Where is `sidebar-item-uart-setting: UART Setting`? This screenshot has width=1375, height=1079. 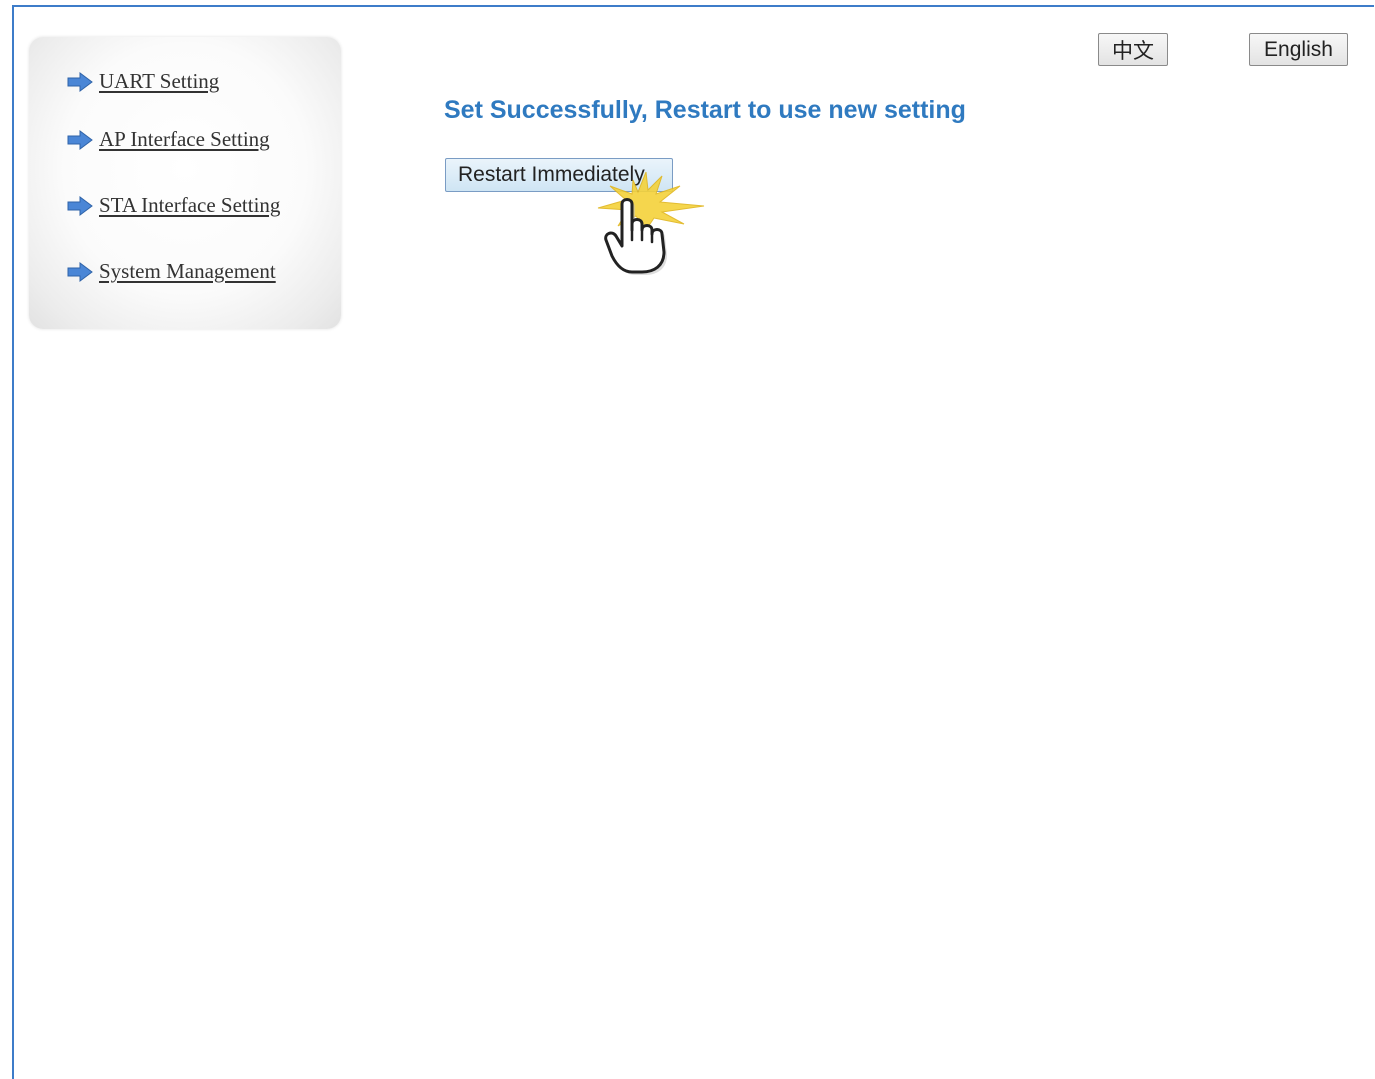
sidebar-item-uart-setting: UART Setting is located at coordinates (143, 81).